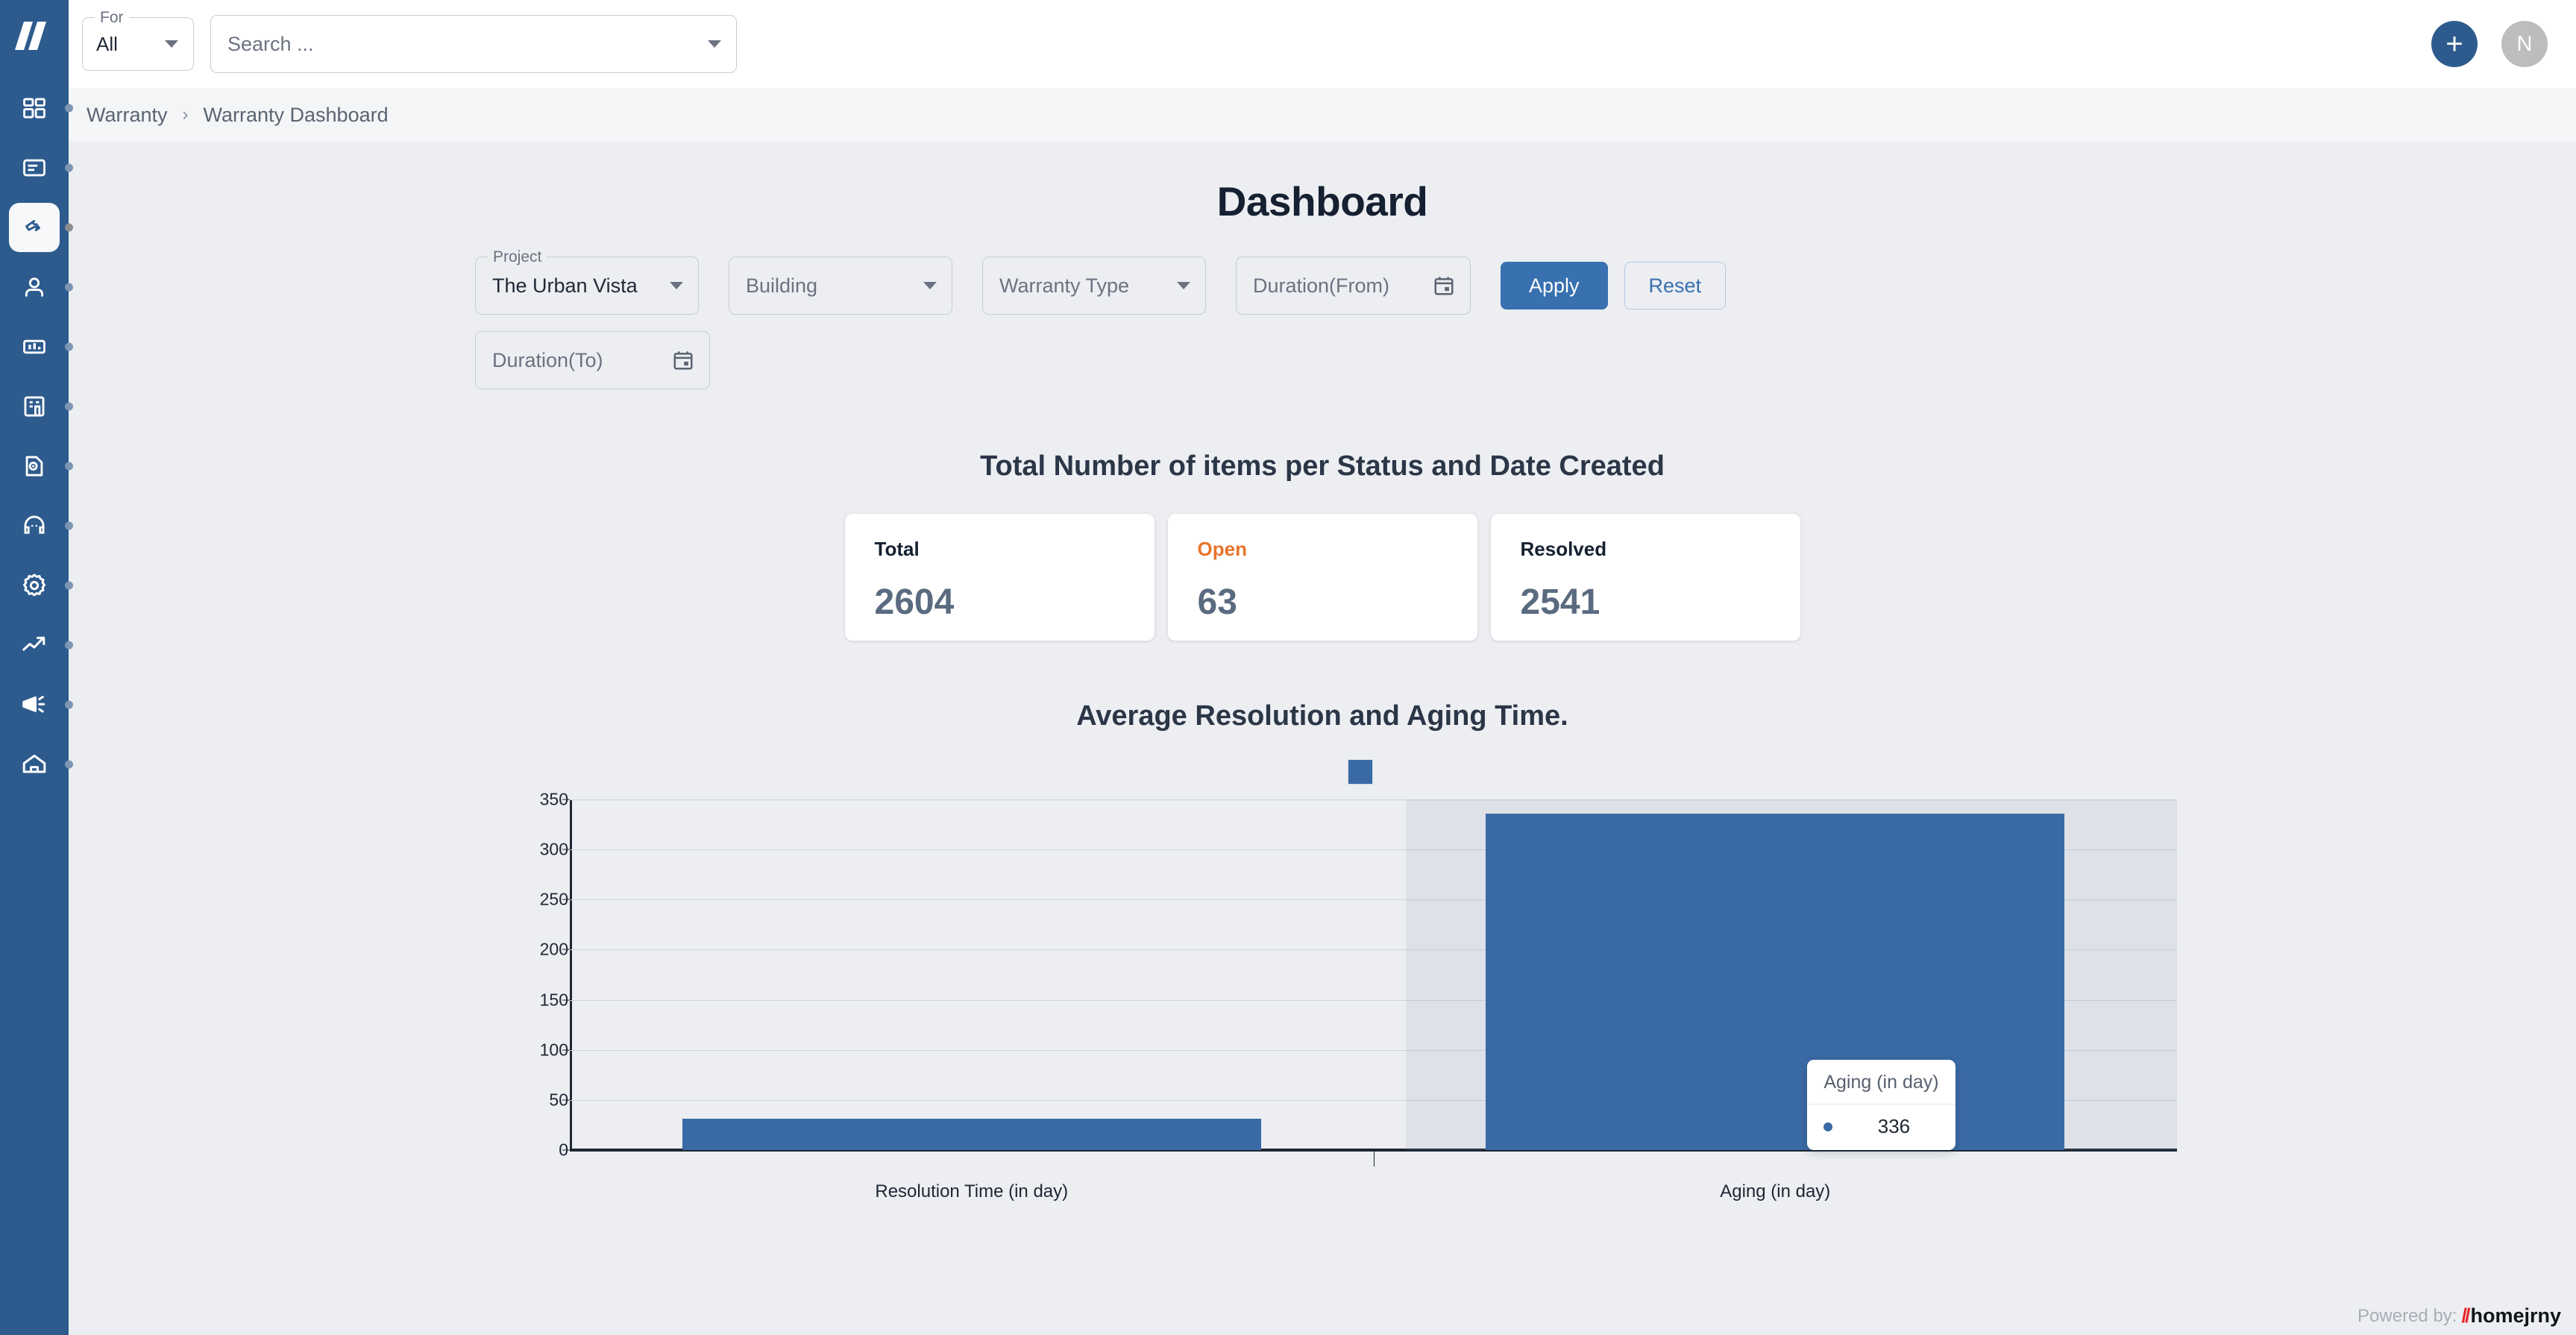  What do you see at coordinates (1322, 716) in the screenshot?
I see `chart-title: Average Resolution and Aging Time.` at bounding box center [1322, 716].